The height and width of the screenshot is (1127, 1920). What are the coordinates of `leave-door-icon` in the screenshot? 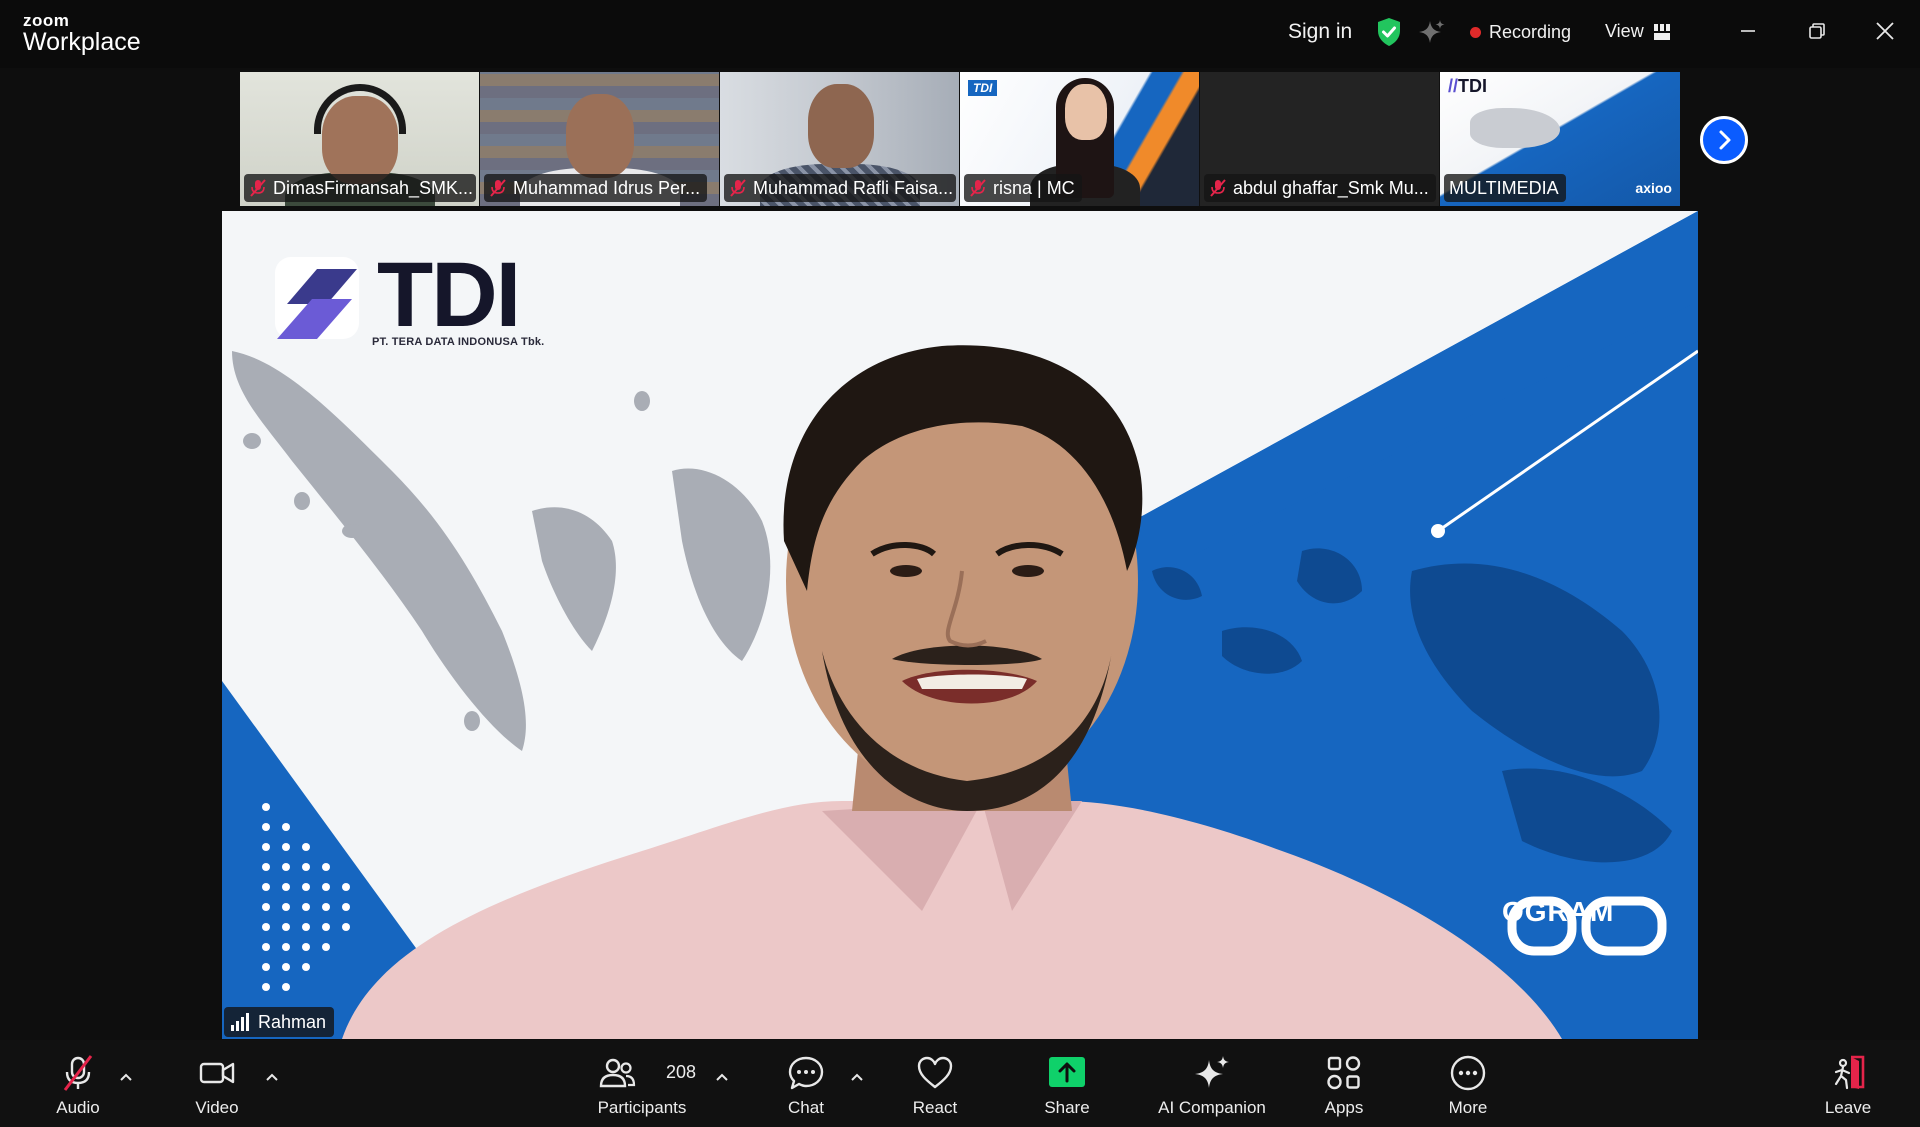 It's located at (1849, 1072).